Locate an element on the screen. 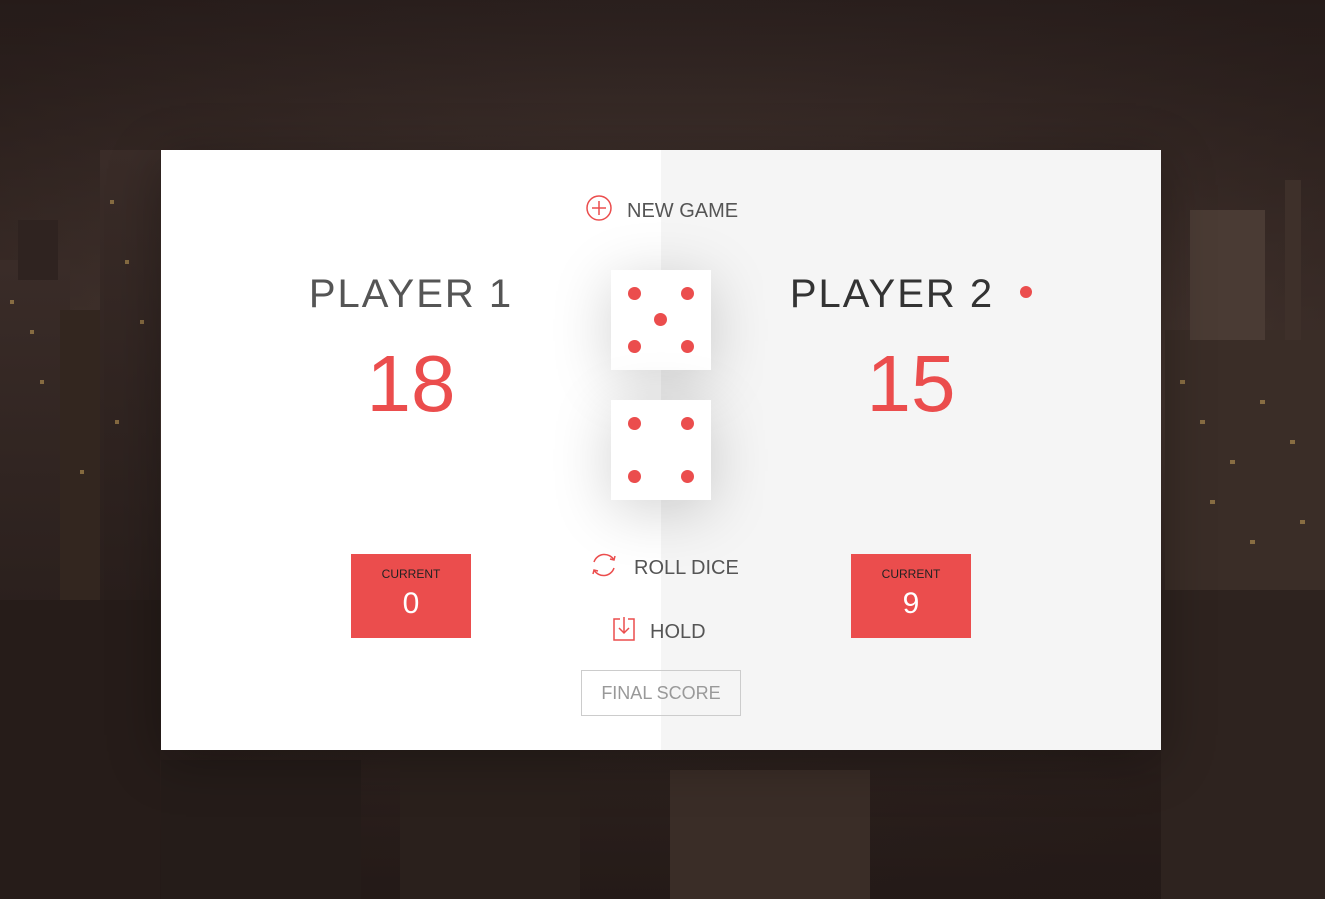 The width and height of the screenshot is (1325, 899). player-2-current-score: 9 is located at coordinates (911, 603).